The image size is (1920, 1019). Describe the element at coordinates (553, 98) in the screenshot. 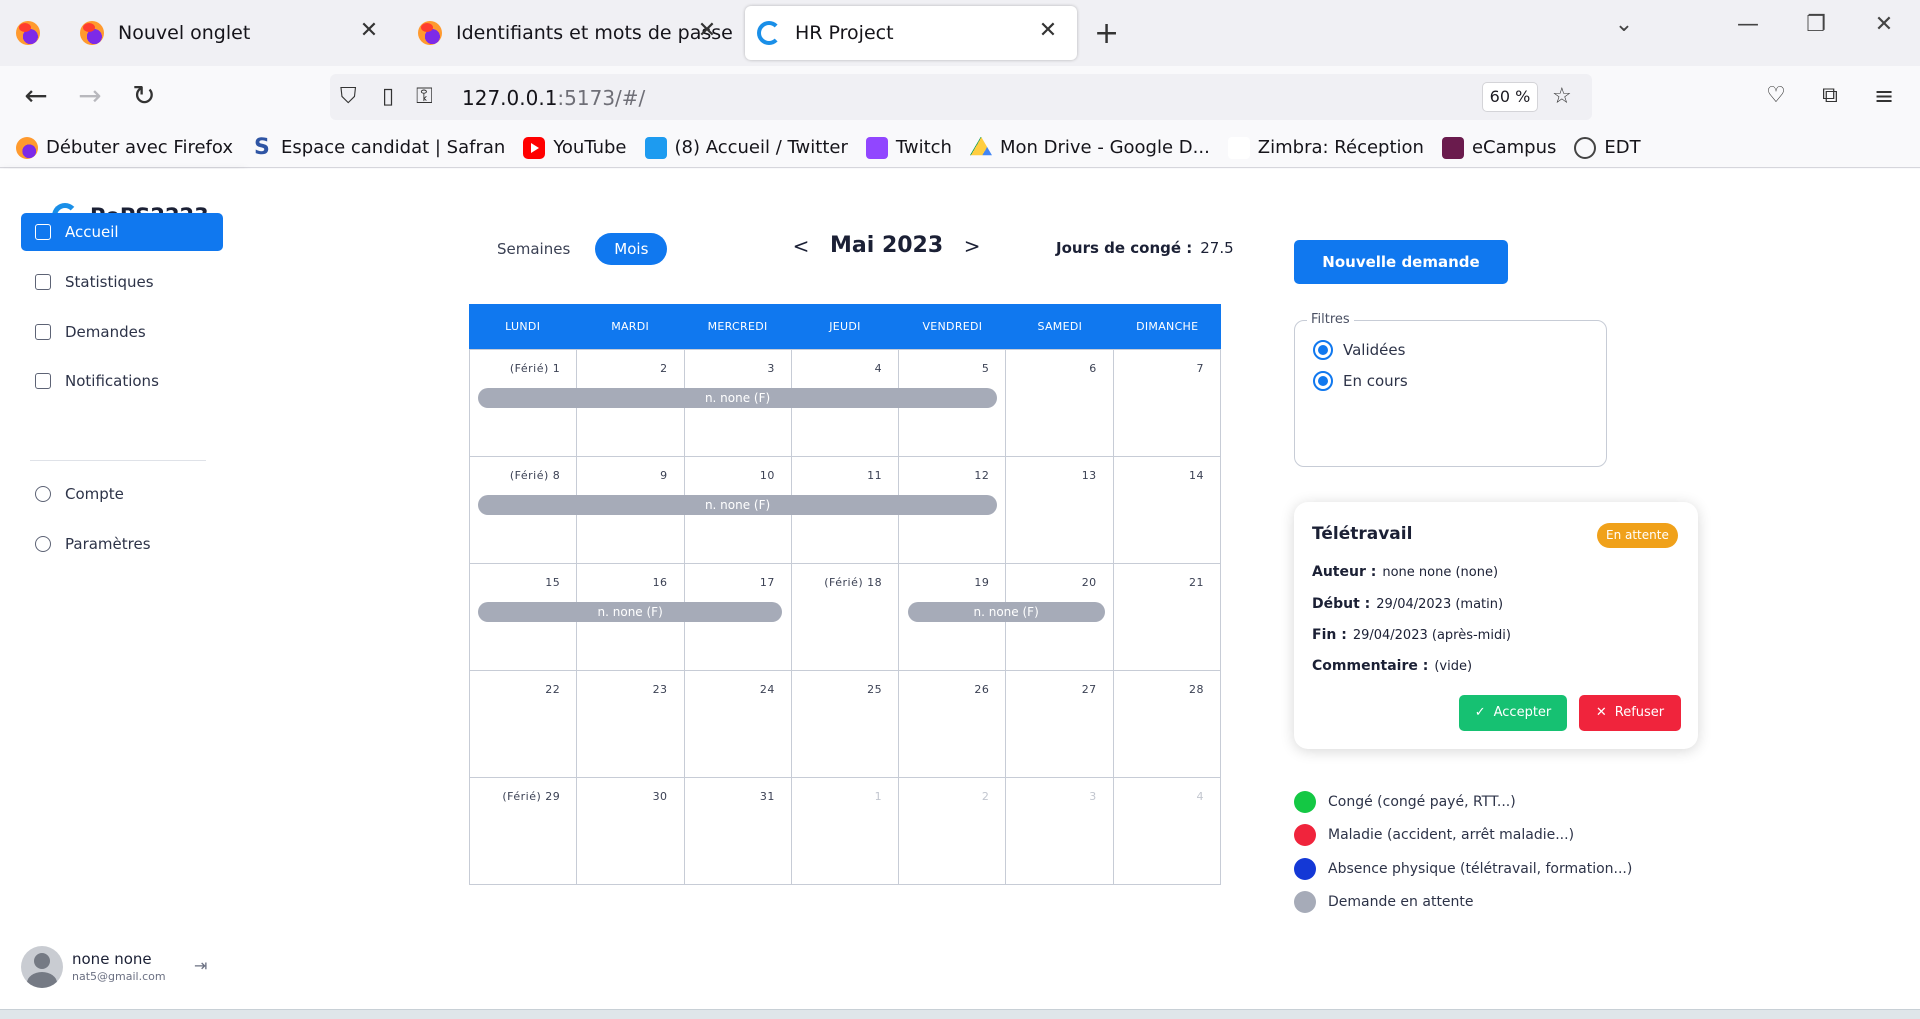

I see `url-text: 127.0.0.1:5173/#/` at that location.